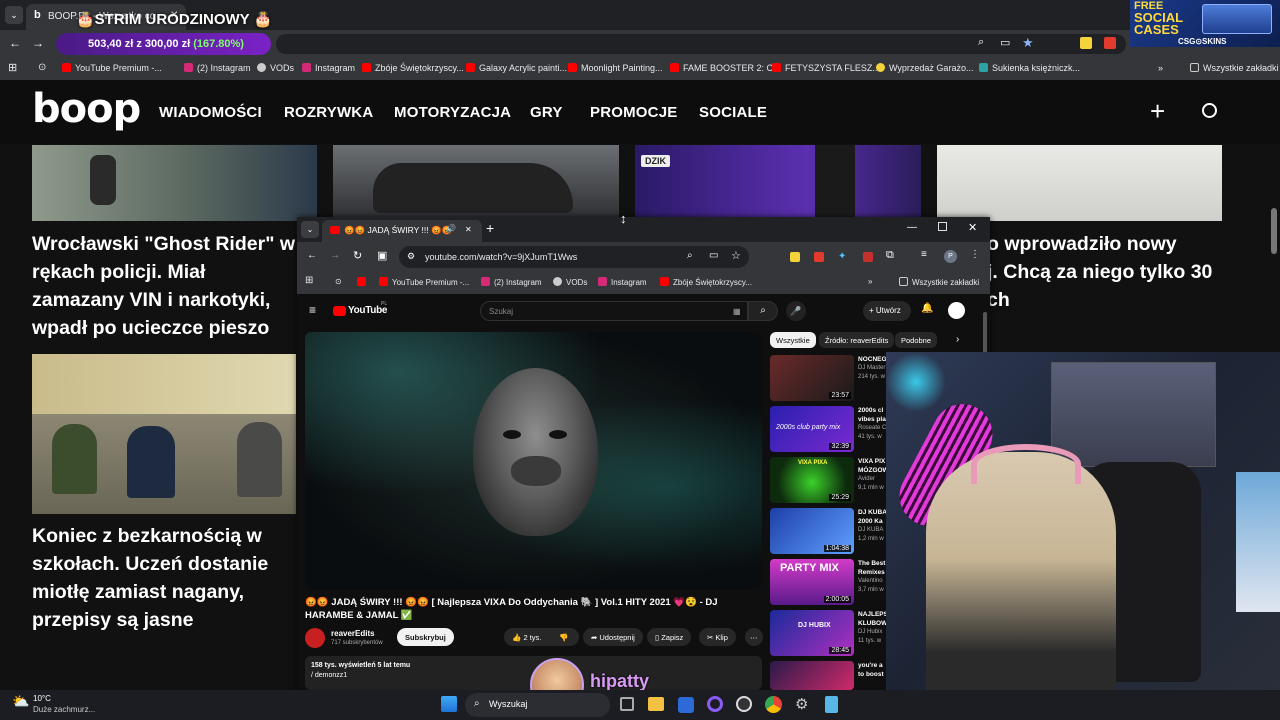 The width and height of the screenshot is (1280, 720). Describe the element at coordinates (924, 254) in the screenshot. I see `media-icon: ≡` at that location.